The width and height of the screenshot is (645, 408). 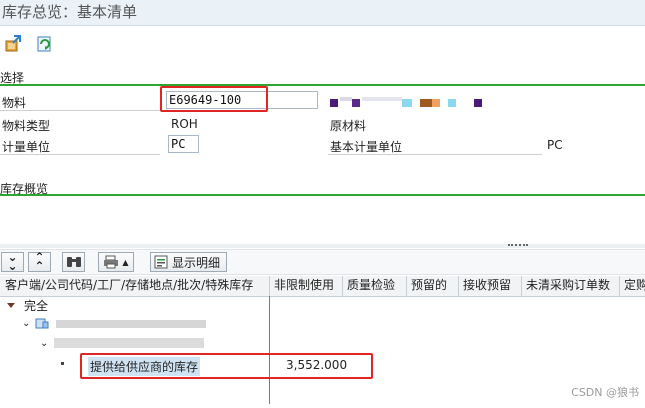 I want to click on col-open-po-qty: 未清采购订单数, so click(x=571, y=286).